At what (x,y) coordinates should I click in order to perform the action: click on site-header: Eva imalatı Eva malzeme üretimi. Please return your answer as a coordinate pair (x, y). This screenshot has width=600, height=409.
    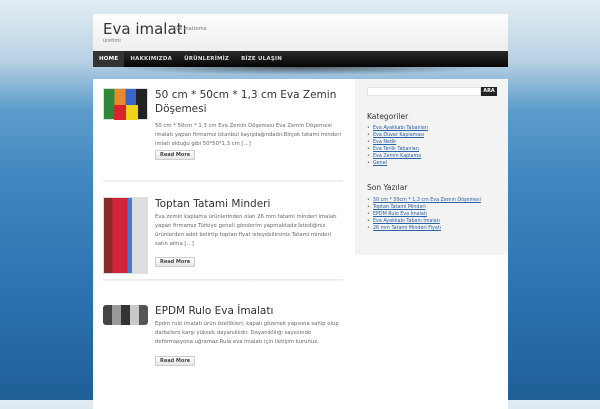
    Looking at the image, I should click on (300, 33).